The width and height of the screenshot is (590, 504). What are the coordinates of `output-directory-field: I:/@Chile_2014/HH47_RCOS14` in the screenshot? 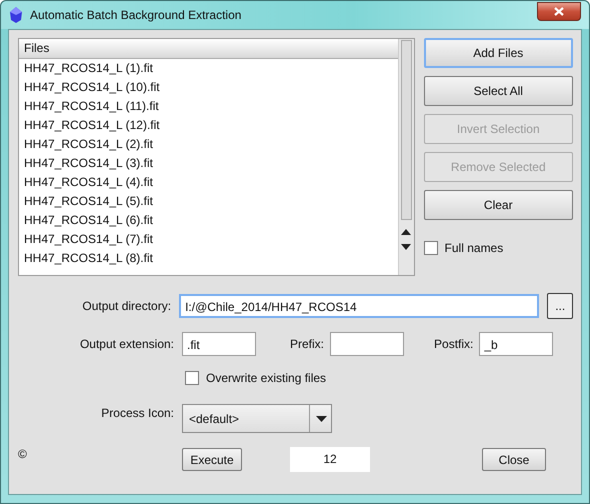 It's located at (359, 306).